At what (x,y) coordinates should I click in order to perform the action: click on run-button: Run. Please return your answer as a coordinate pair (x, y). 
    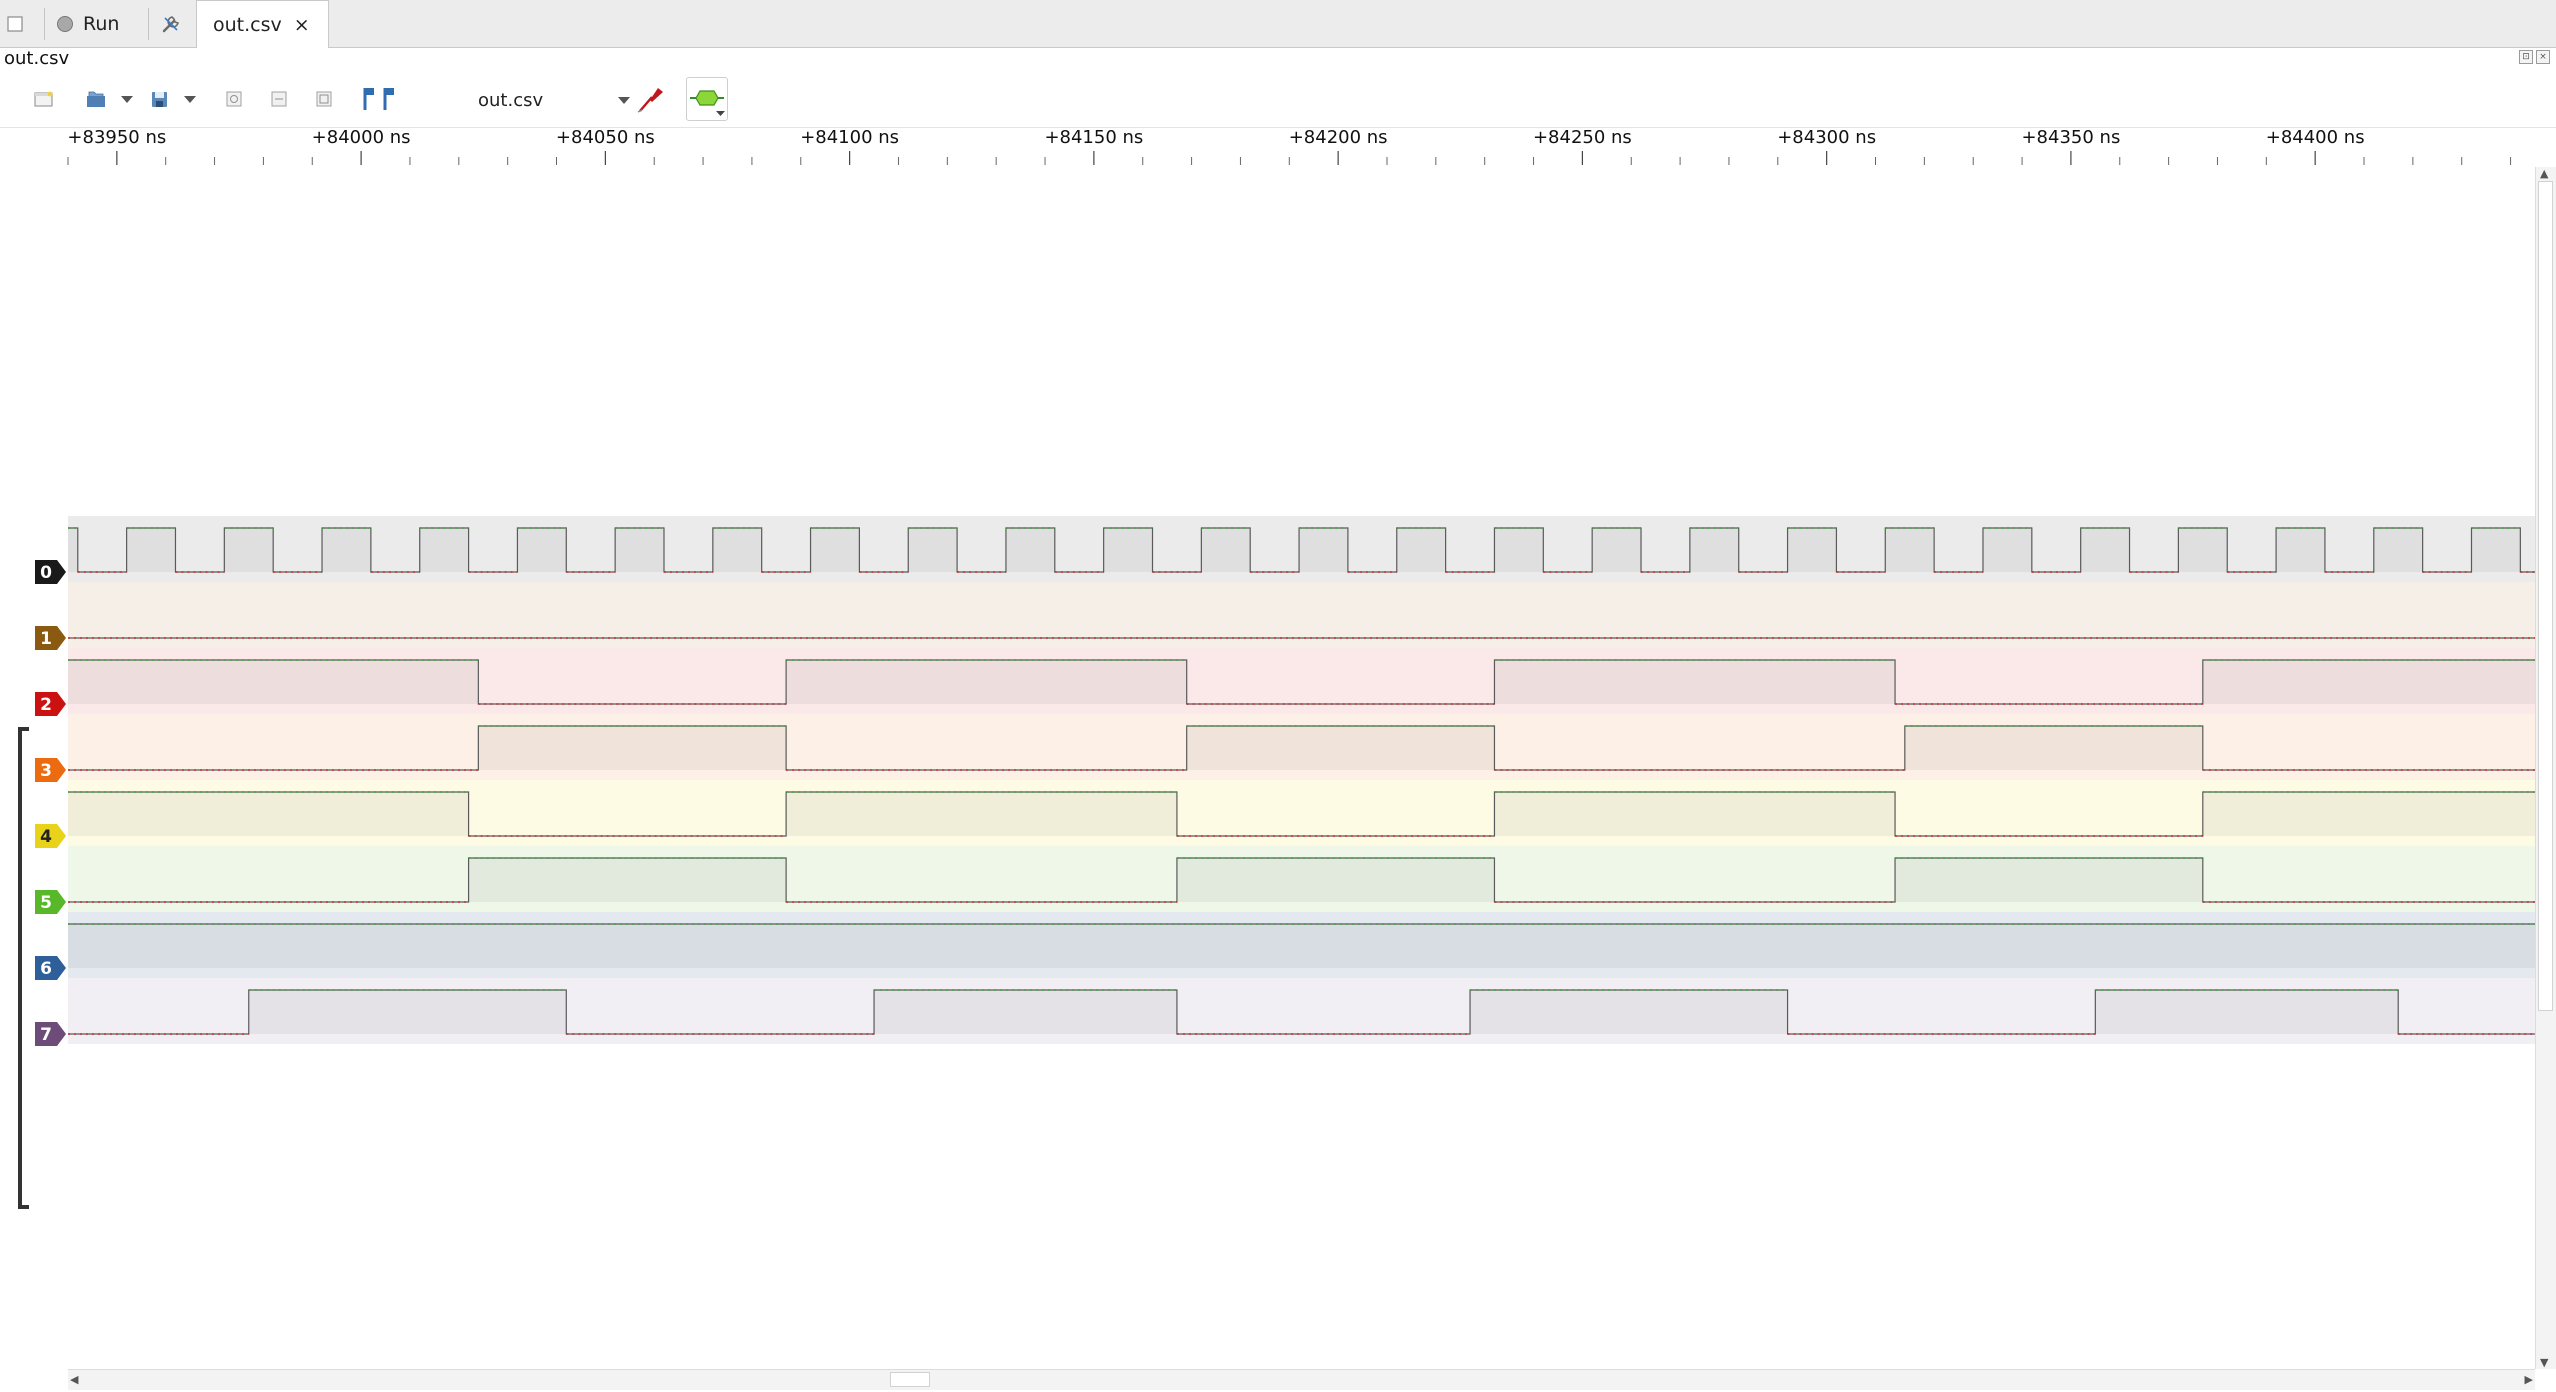
    Looking at the image, I should click on (96, 23).